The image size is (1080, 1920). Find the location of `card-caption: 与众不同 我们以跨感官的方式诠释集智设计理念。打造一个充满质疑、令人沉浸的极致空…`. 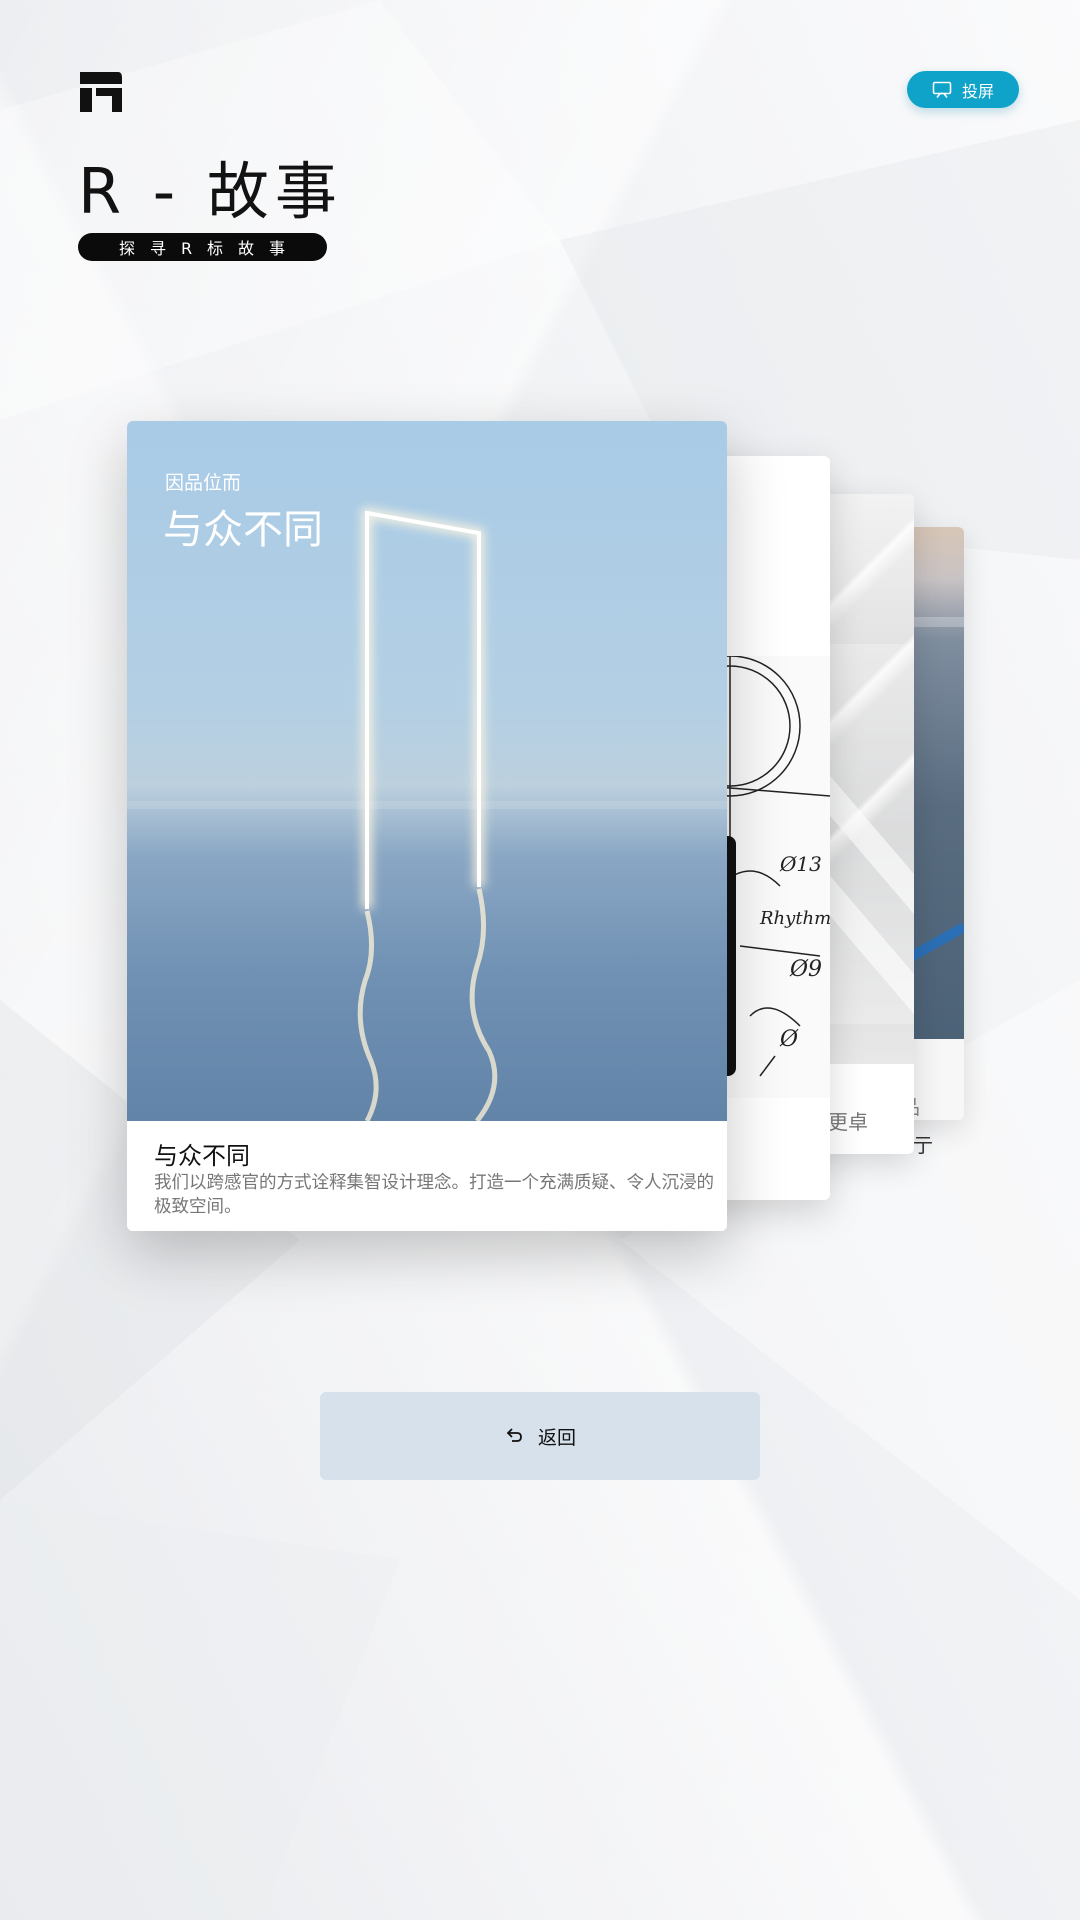

card-caption: 与众不同 我们以跨感官的方式诠释集智设计理念。打造一个充满质疑、令人沉浸的极致空… is located at coordinates (427, 1176).